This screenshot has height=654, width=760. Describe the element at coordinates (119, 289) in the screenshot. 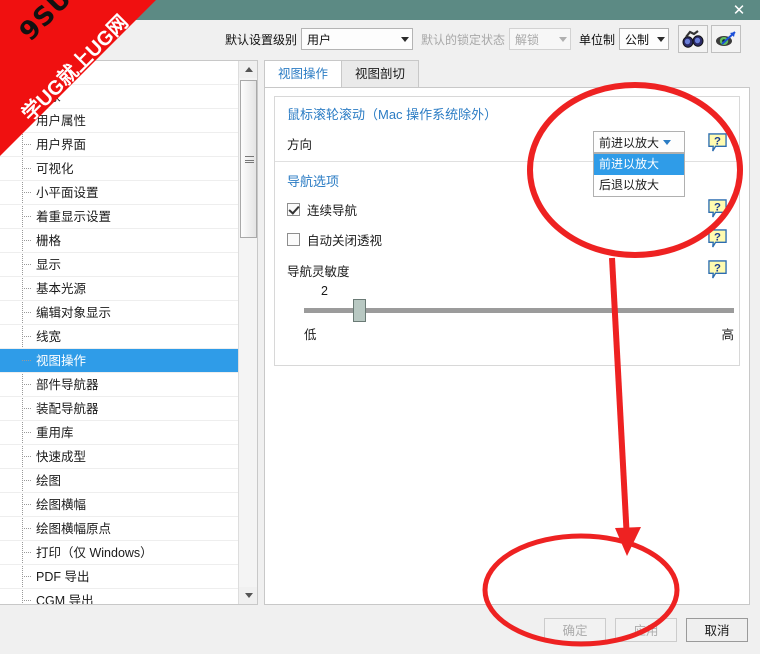

I see `tree-item-9: 基本光源` at that location.